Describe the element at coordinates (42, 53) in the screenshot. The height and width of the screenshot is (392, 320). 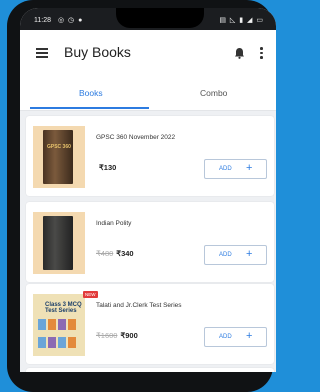
I see `hamburger-menu-icon` at that location.